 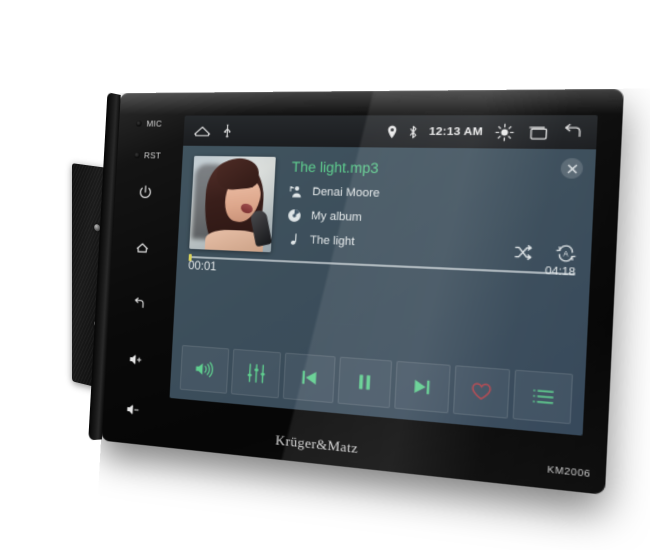 I want to click on equalizer-button, so click(x=256, y=373).